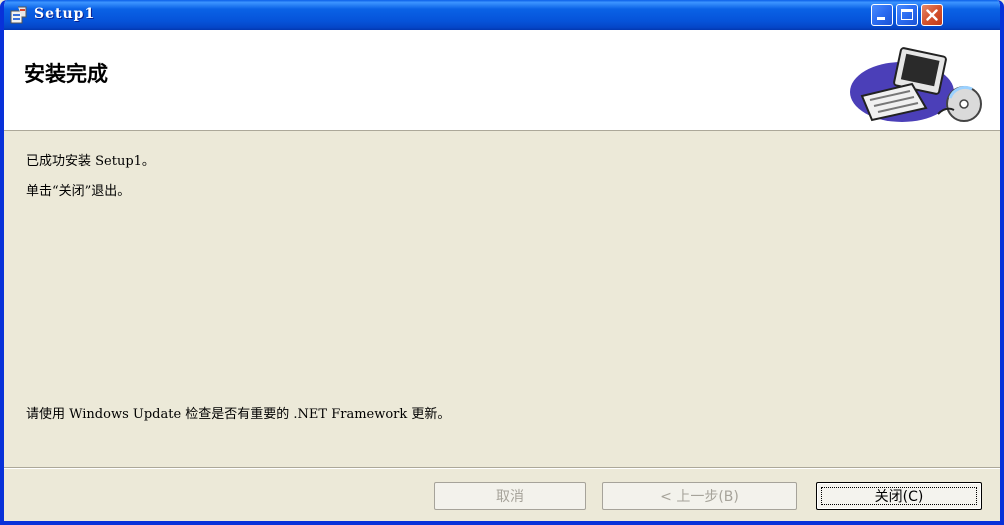 This screenshot has height=525, width=1004. I want to click on page-title: 安装完成, so click(66, 74).